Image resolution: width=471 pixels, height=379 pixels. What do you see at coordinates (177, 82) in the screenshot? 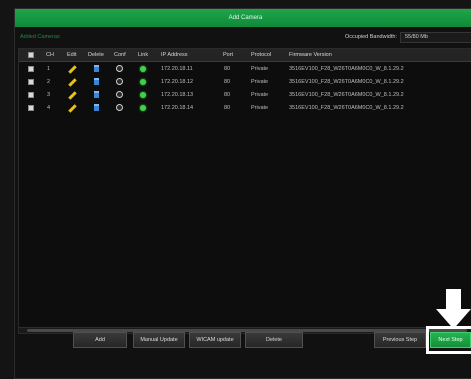
I see `ip-address-cell: 172.20.18.12` at bounding box center [177, 82].